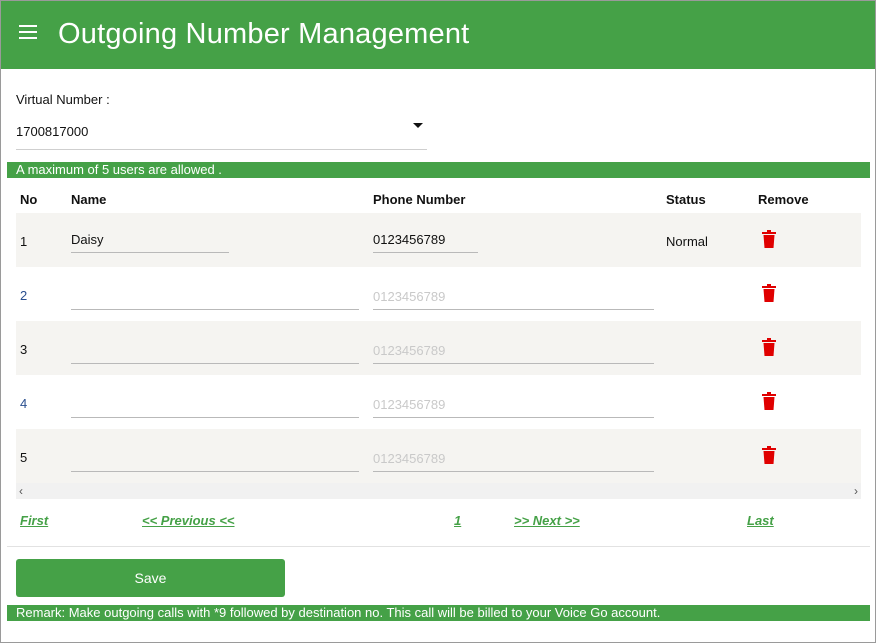 The image size is (876, 643). What do you see at coordinates (418, 125) in the screenshot?
I see `dropdown-caret-icon` at bounding box center [418, 125].